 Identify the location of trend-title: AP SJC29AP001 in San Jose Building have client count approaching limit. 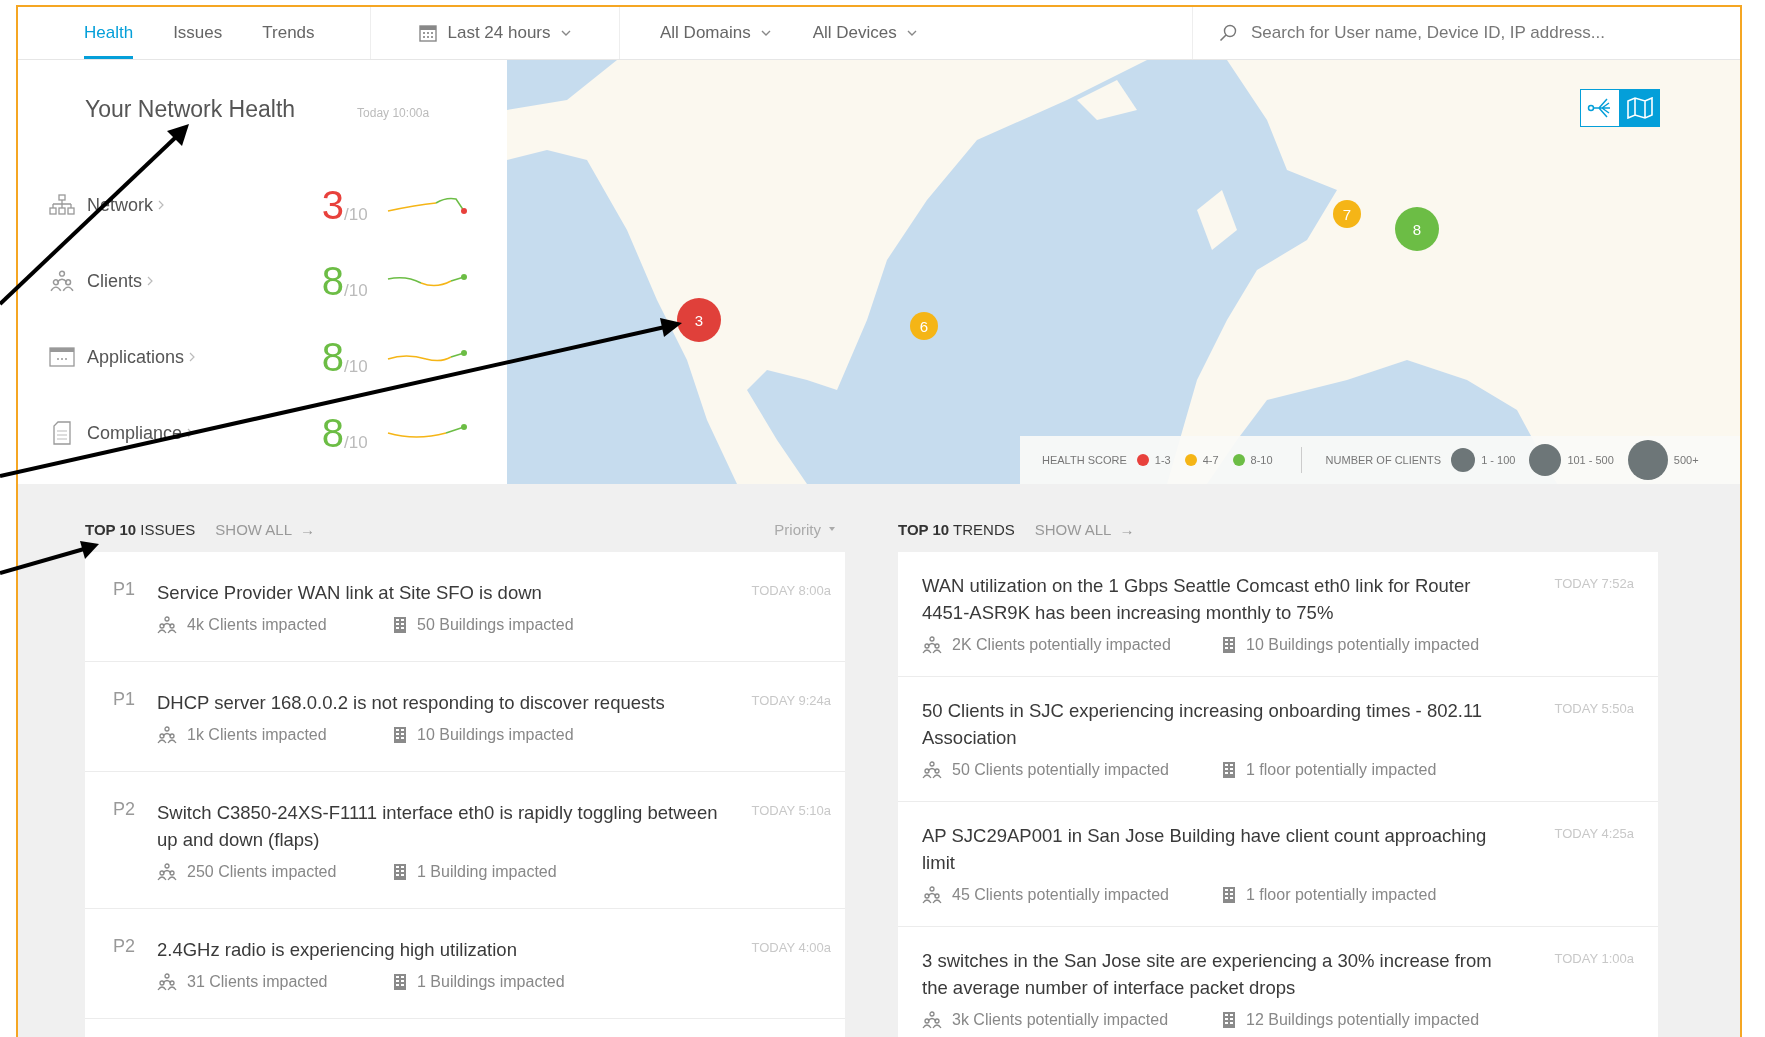
(1205, 849).